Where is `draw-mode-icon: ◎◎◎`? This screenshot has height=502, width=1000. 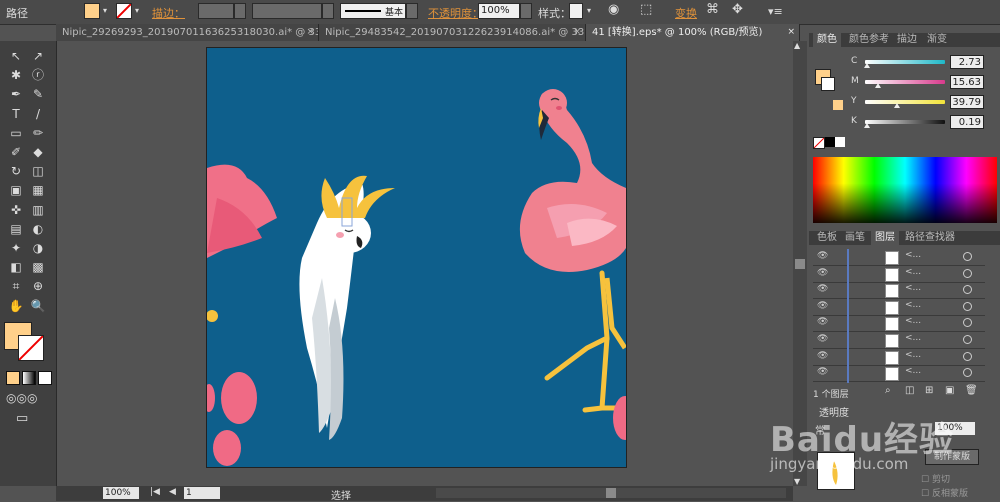
draw-mode-icon: ◎◎◎ is located at coordinates (21, 398).